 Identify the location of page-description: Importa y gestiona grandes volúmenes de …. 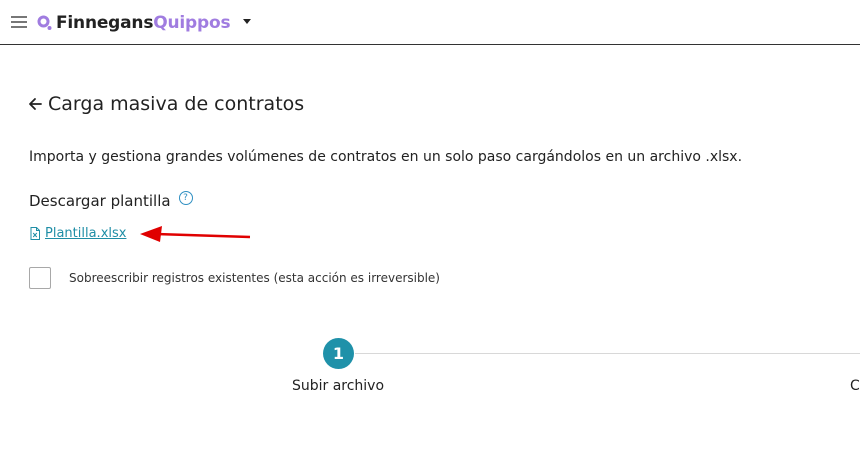
(386, 157).